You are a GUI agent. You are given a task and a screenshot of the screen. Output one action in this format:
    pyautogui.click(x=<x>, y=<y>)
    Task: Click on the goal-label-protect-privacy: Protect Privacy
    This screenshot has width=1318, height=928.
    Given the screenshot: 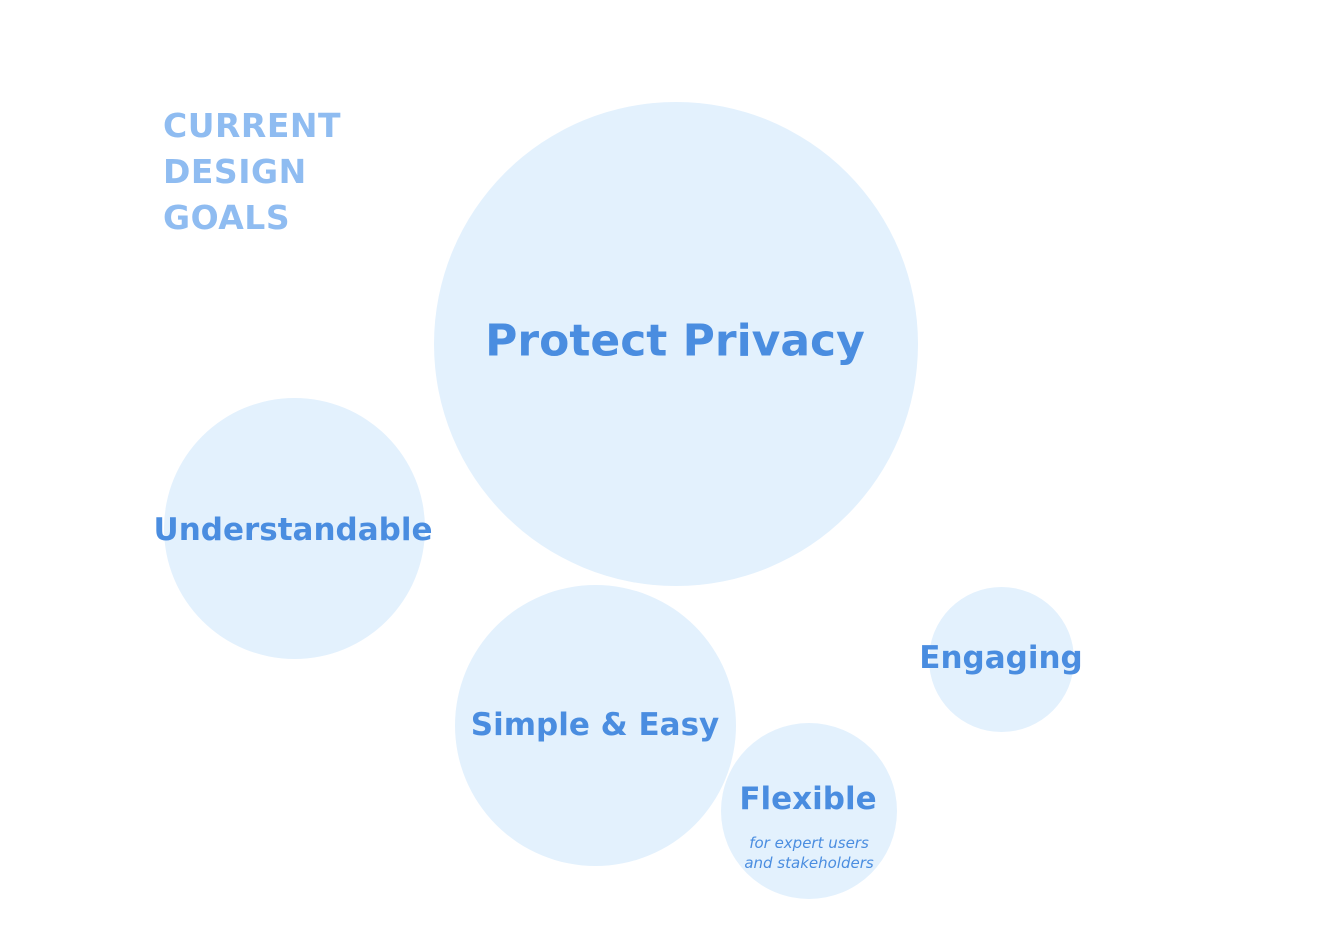 What is the action you would take?
    pyautogui.click(x=675, y=341)
    